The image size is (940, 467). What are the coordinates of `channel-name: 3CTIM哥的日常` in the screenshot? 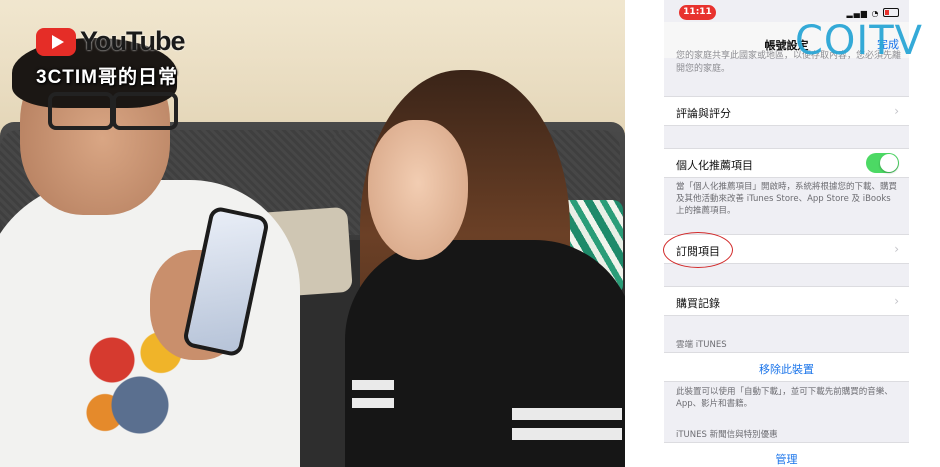 It's located at (107, 77).